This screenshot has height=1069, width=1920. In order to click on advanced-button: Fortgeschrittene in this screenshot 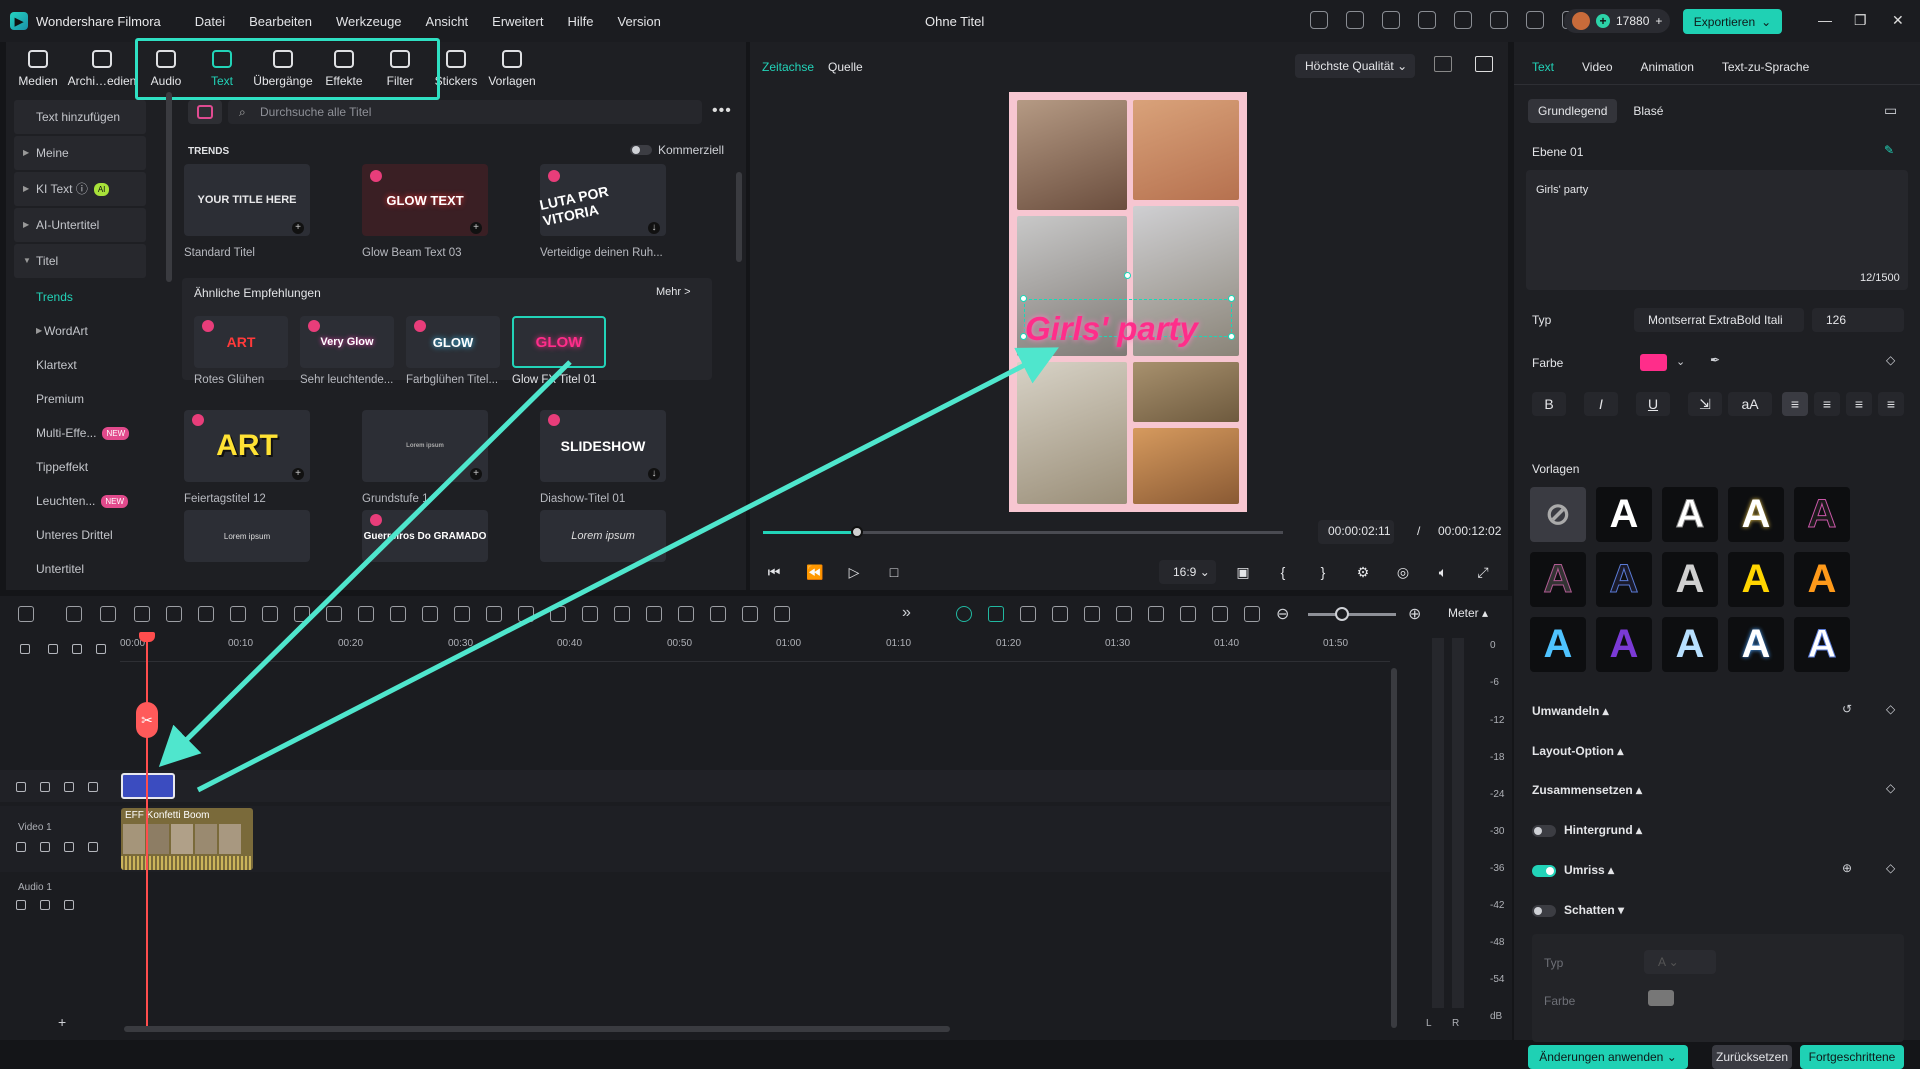, I will do `click(1852, 1057)`.